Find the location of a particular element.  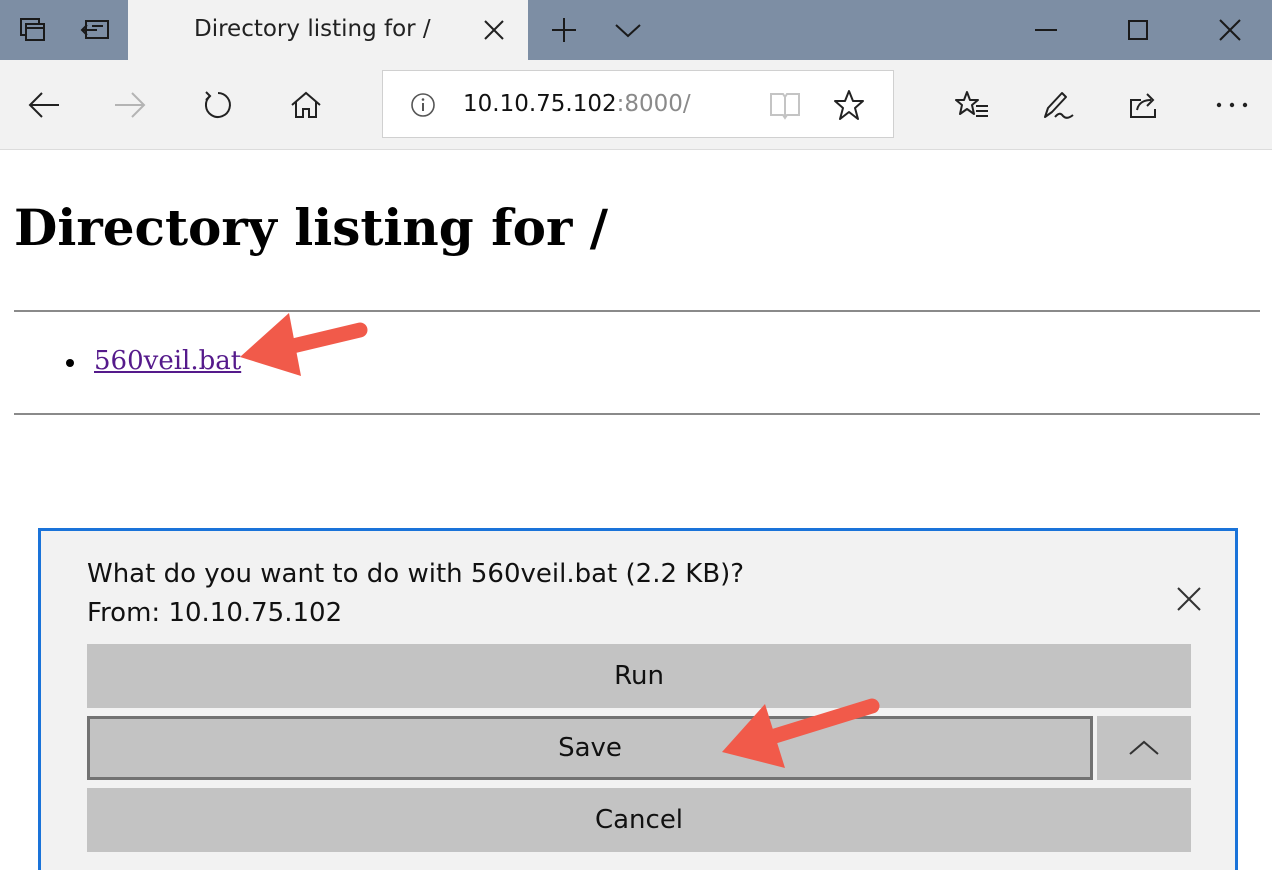

tab-preview-icon is located at coordinates (32, 29).